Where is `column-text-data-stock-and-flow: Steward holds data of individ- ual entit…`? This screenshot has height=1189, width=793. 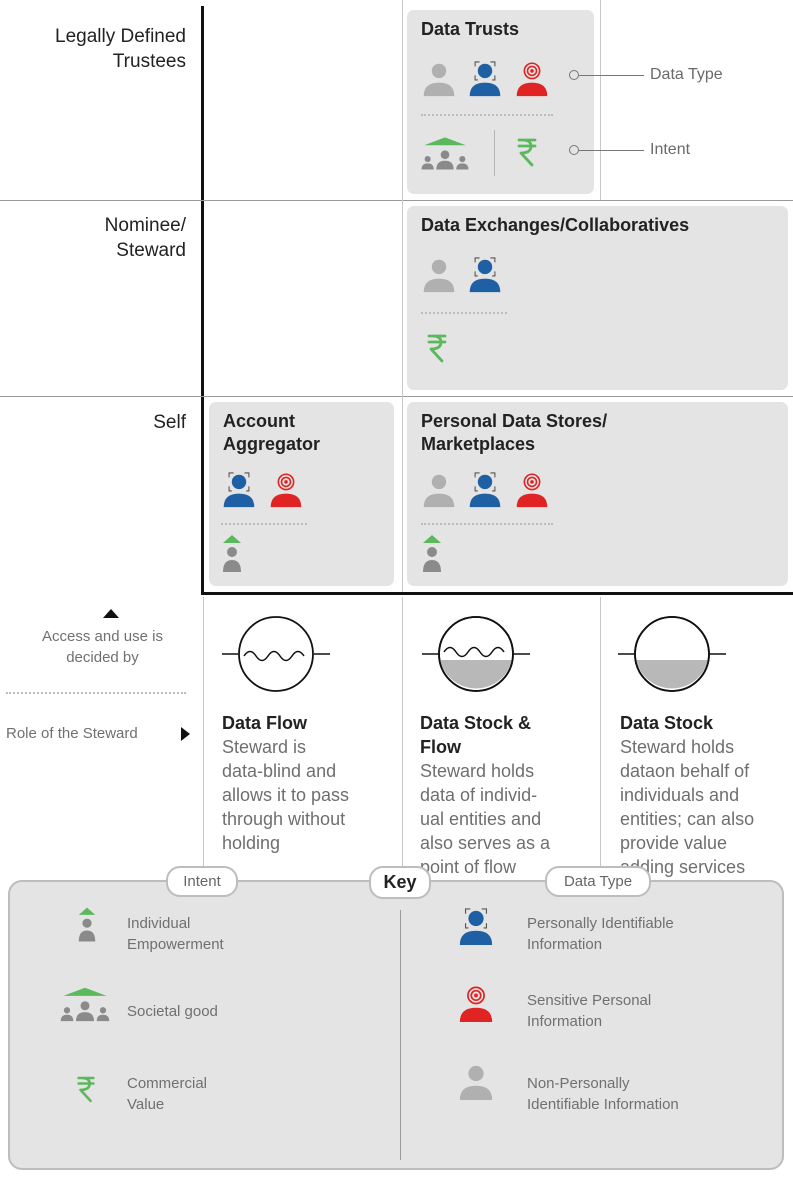 column-text-data-stock-and-flow: Steward holds data of individ- ual entit… is located at coordinates (485, 819).